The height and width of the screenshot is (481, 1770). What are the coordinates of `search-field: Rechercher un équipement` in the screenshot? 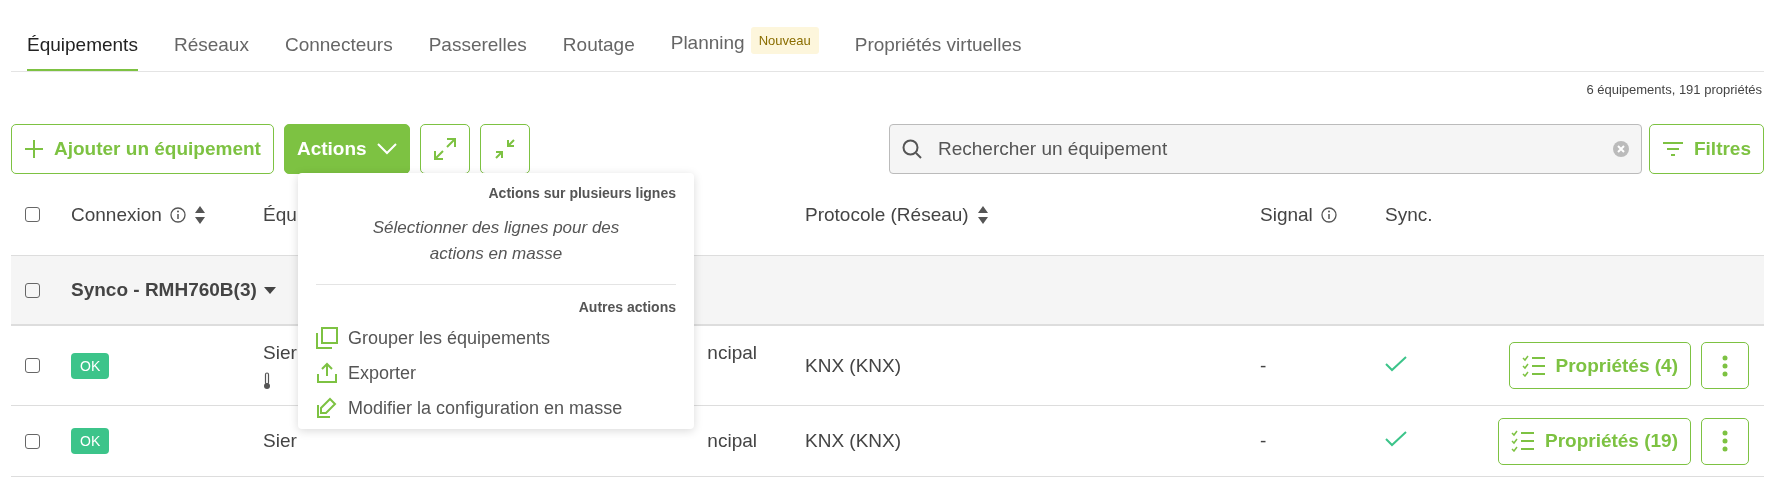 It's located at (1265, 149).